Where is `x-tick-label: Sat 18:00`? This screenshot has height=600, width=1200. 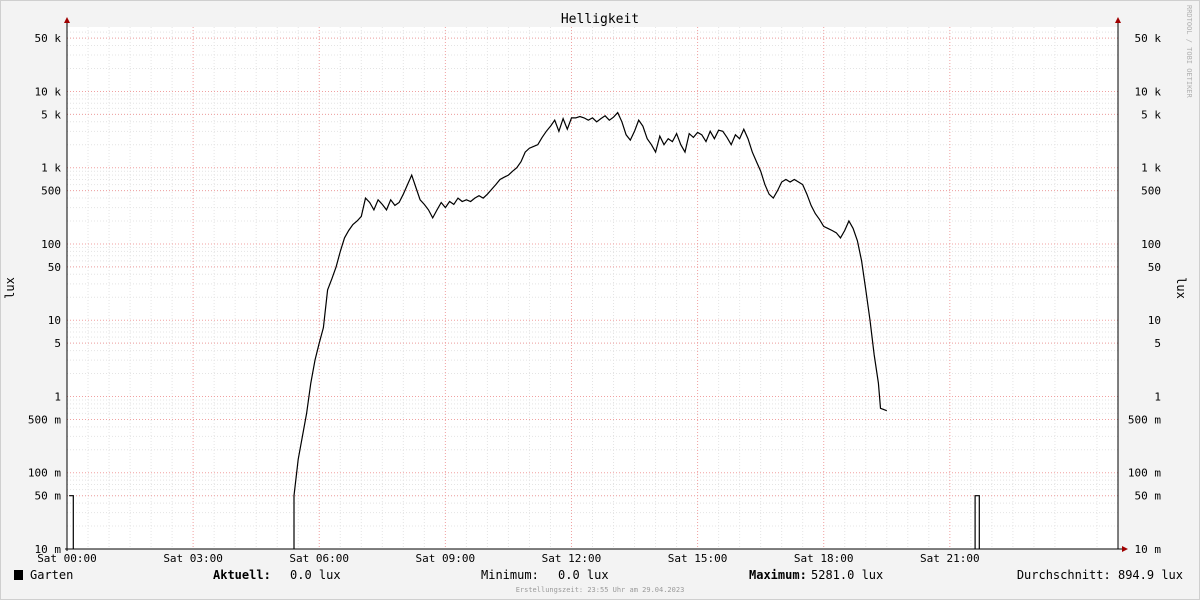 x-tick-label: Sat 18:00 is located at coordinates (824, 558).